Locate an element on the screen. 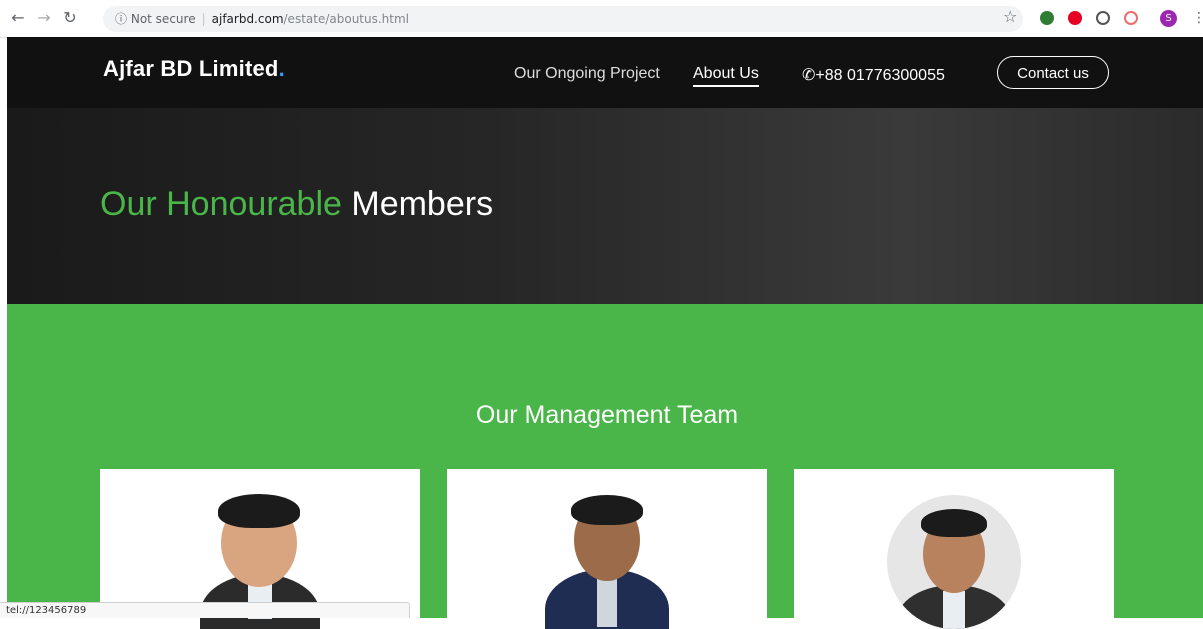  security-label: Not secure is located at coordinates (163, 19).